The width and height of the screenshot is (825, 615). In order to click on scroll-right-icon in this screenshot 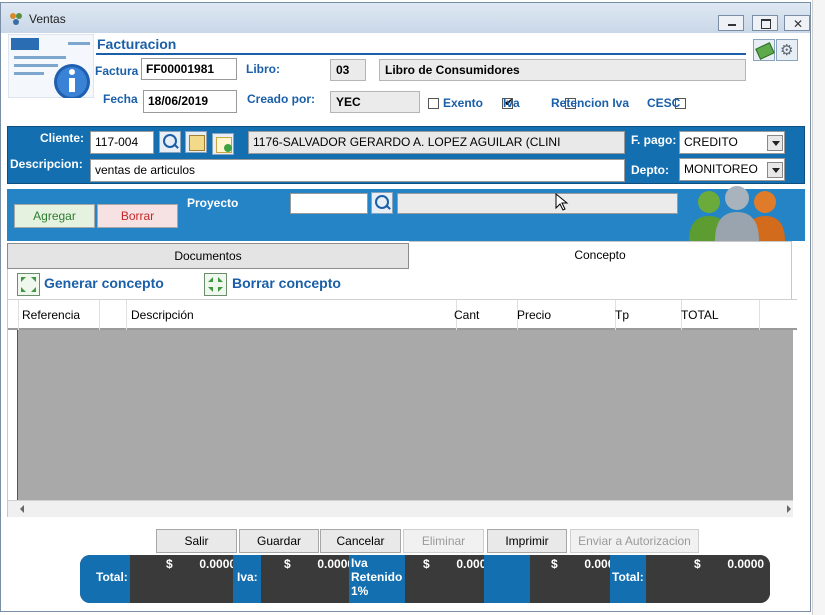, I will do `click(789, 509)`.